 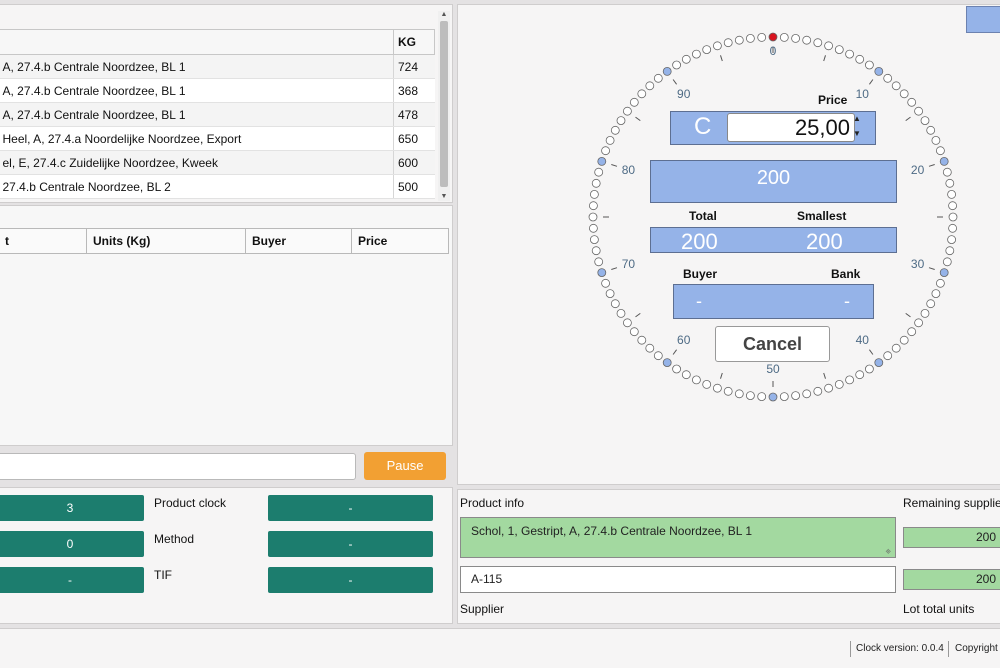 What do you see at coordinates (166, 241) in the screenshot?
I see `sales-header-units: Units (Kg)` at bounding box center [166, 241].